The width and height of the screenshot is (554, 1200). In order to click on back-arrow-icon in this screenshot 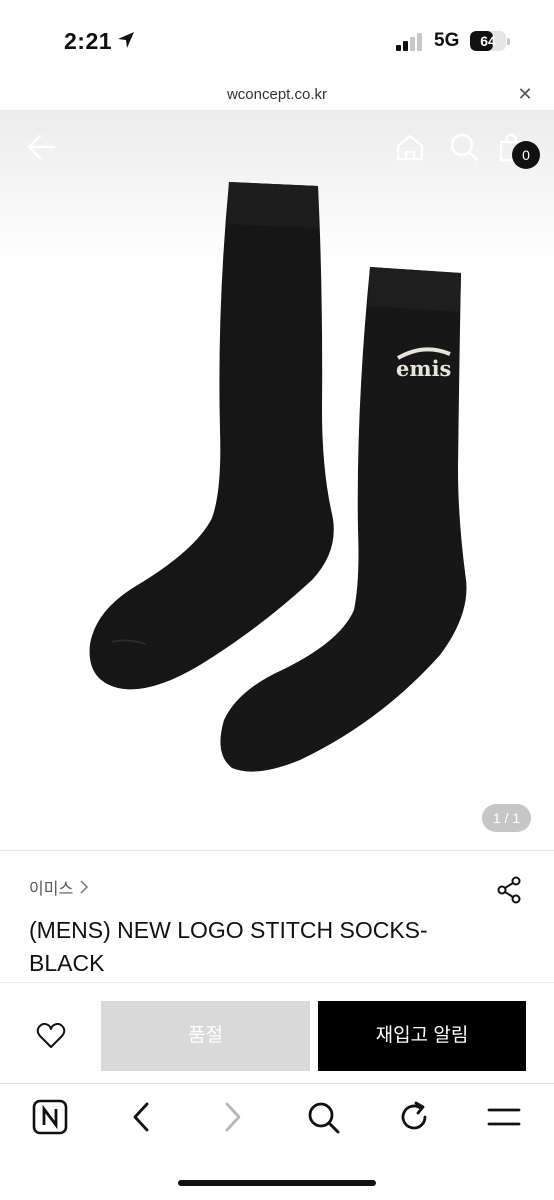, I will do `click(42, 147)`.